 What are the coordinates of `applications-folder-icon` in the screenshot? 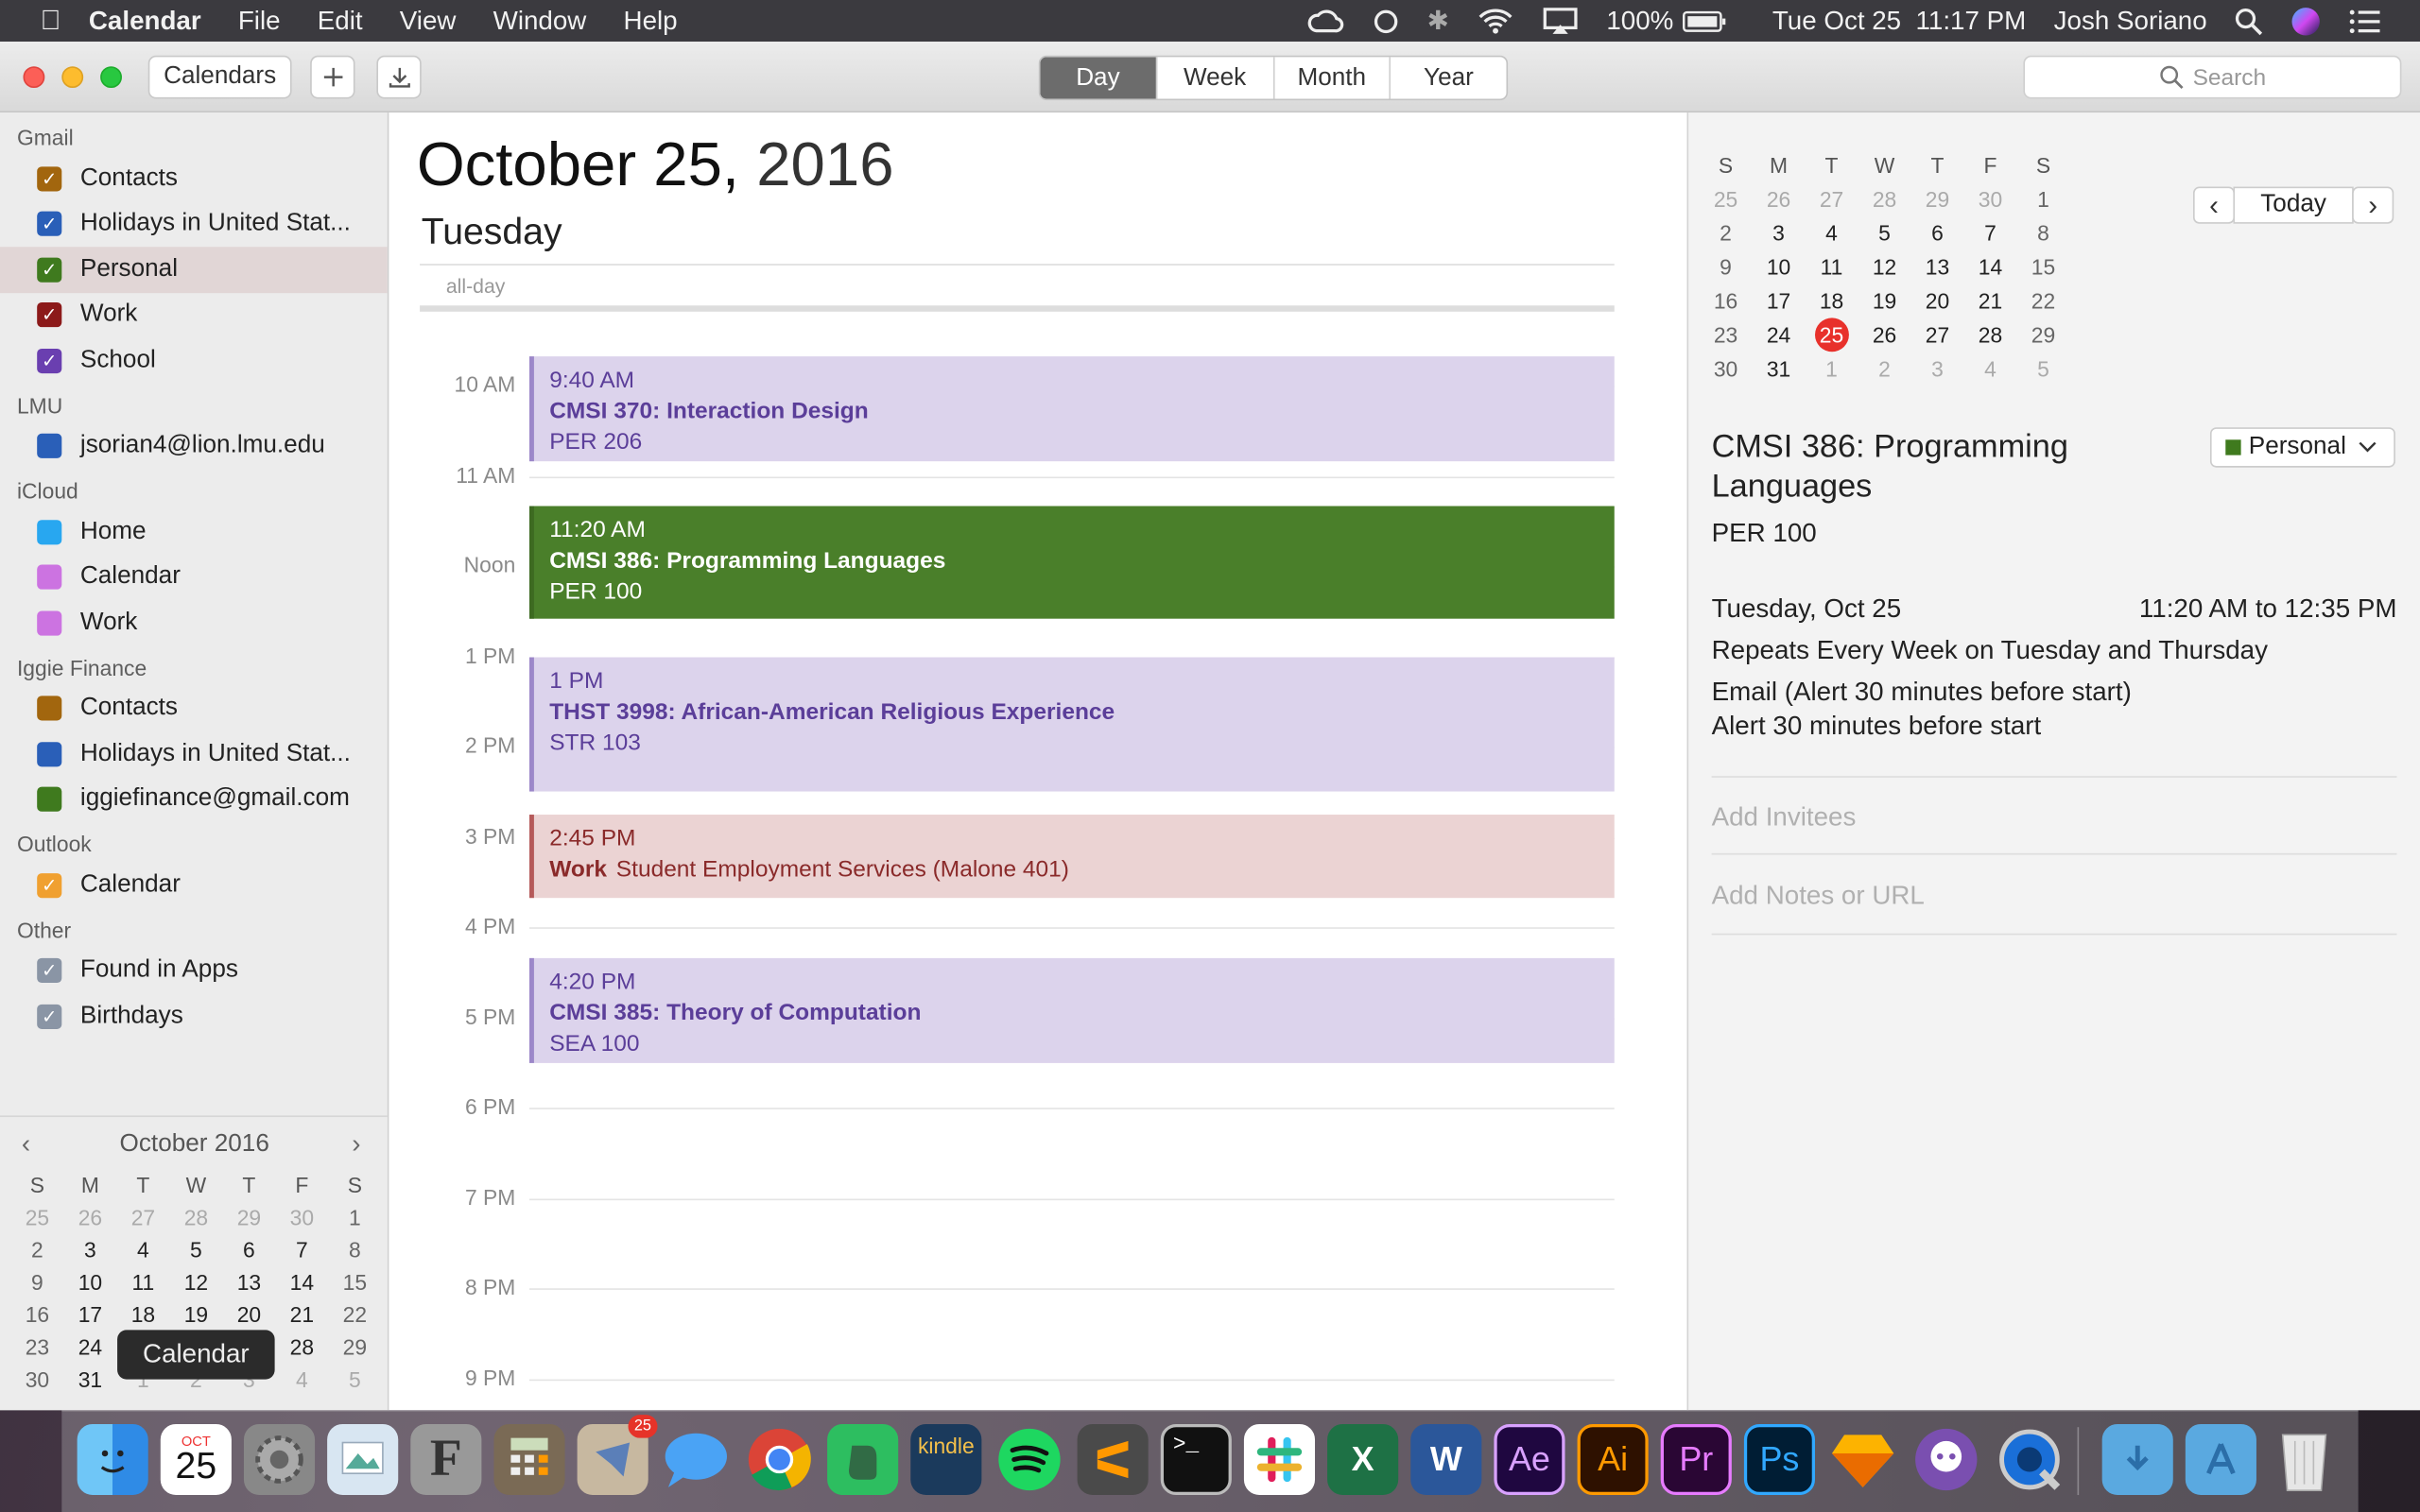 It's located at (2220, 1459).